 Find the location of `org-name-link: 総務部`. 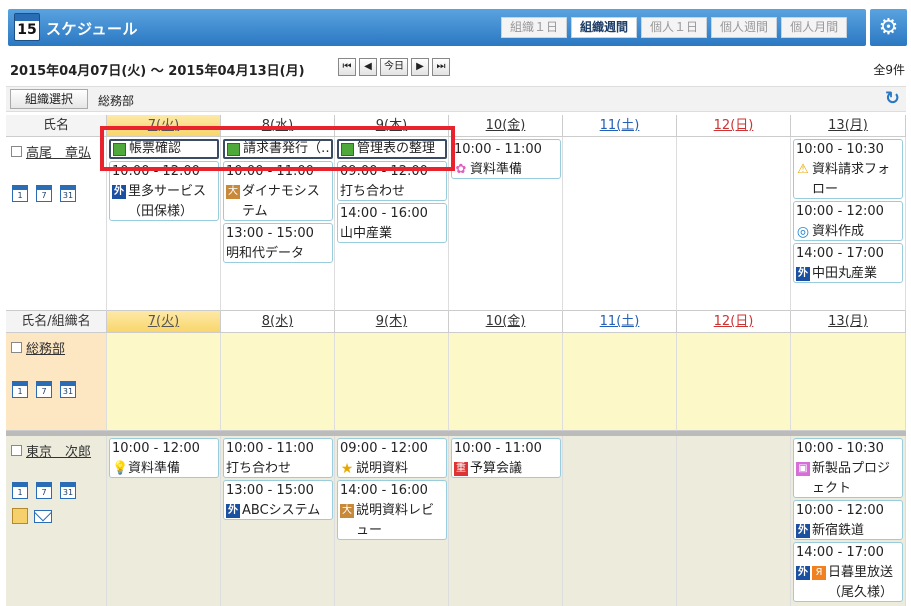

org-name-link: 総務部 is located at coordinates (45, 347).